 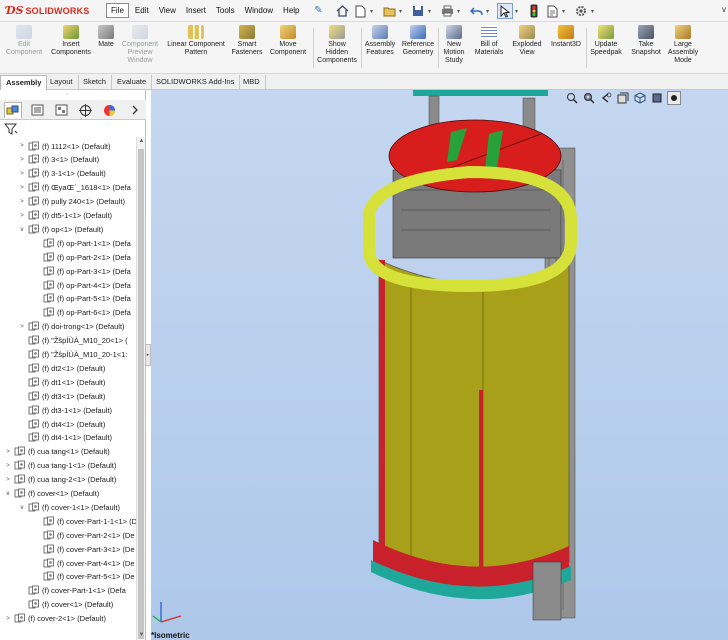 What do you see at coordinates (82, 299) in the screenshot?
I see `tree-item: (f) op-Part-5<1> (Defa` at bounding box center [82, 299].